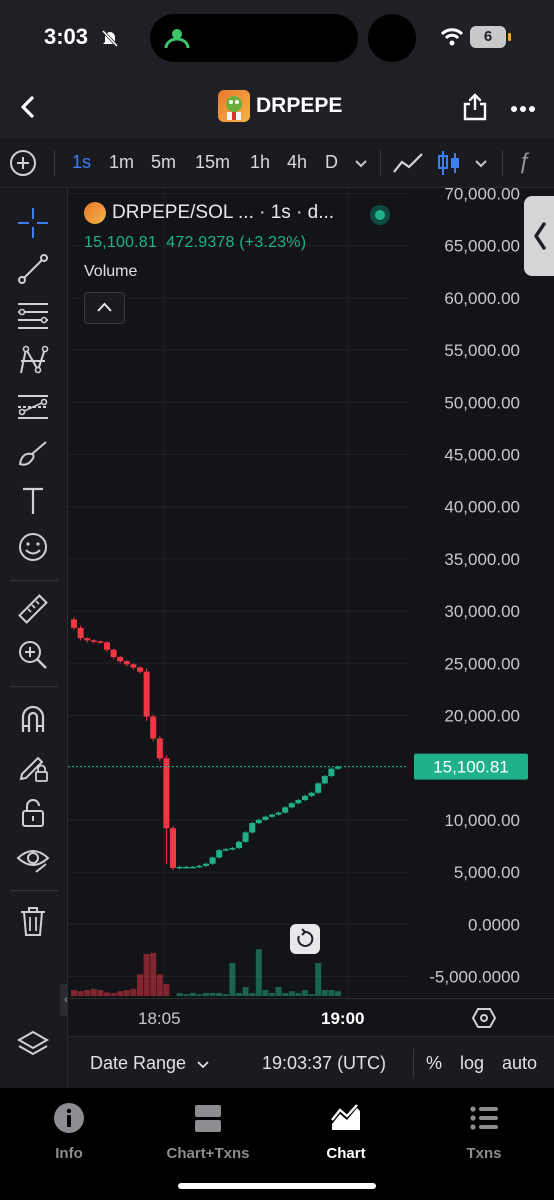 This screenshot has height=1200, width=554. What do you see at coordinates (482, 611) in the screenshot?
I see `price-label: 30,000.00` at bounding box center [482, 611].